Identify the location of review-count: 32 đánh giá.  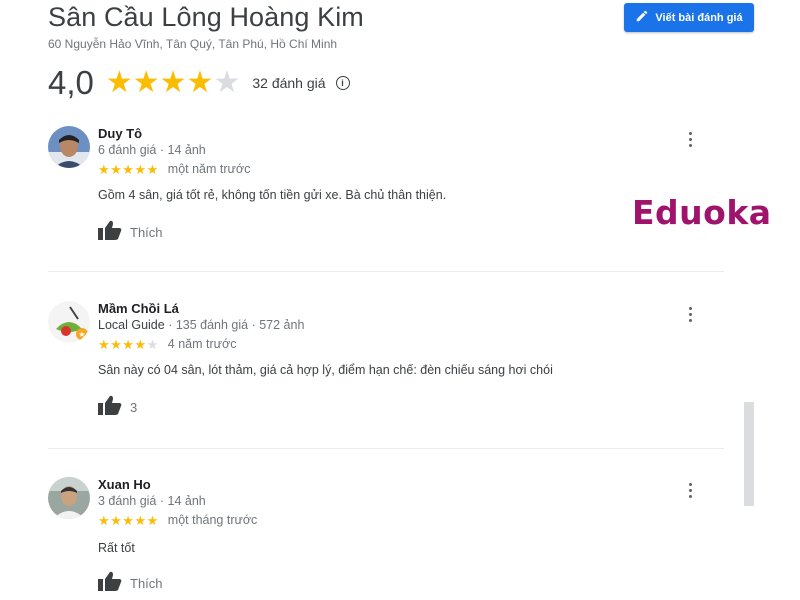
(288, 83).